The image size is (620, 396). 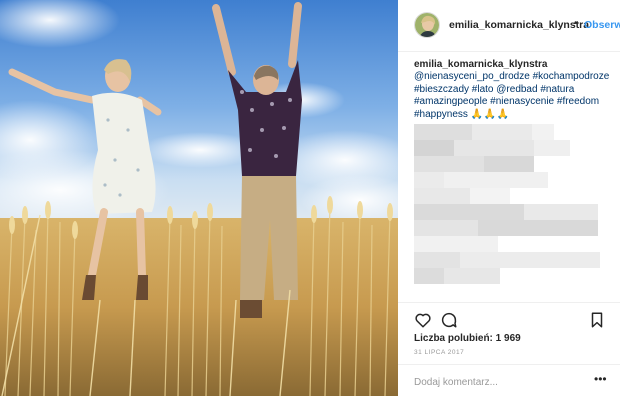 I want to click on likes-number: 1 969, so click(x=508, y=338).